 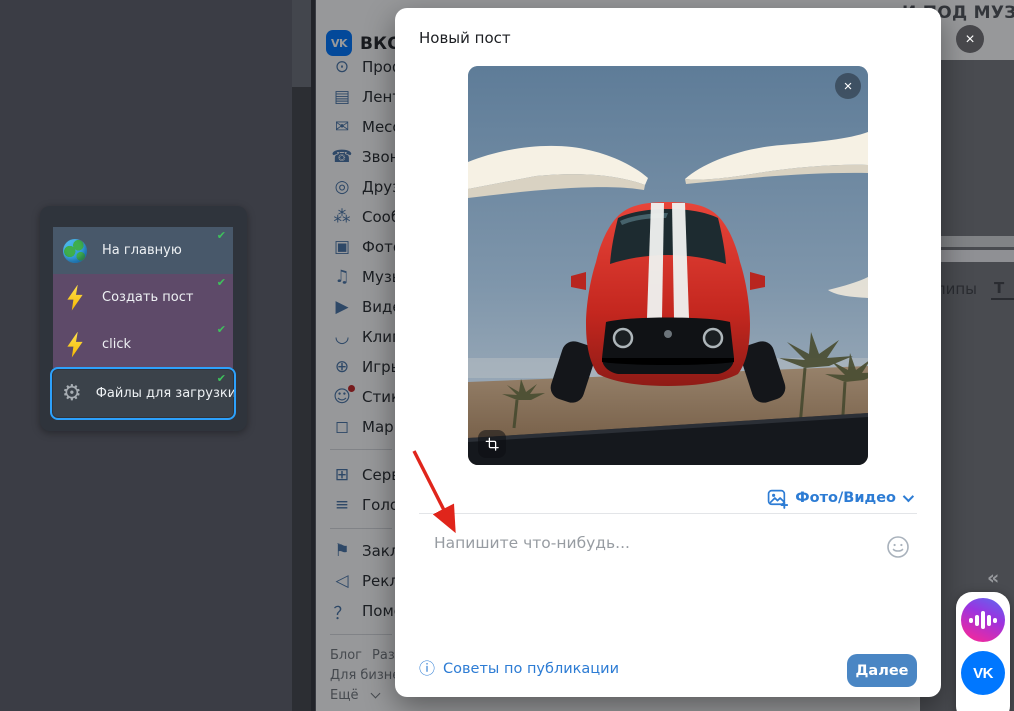 I want to click on extension-dock: VK, so click(x=983, y=651).